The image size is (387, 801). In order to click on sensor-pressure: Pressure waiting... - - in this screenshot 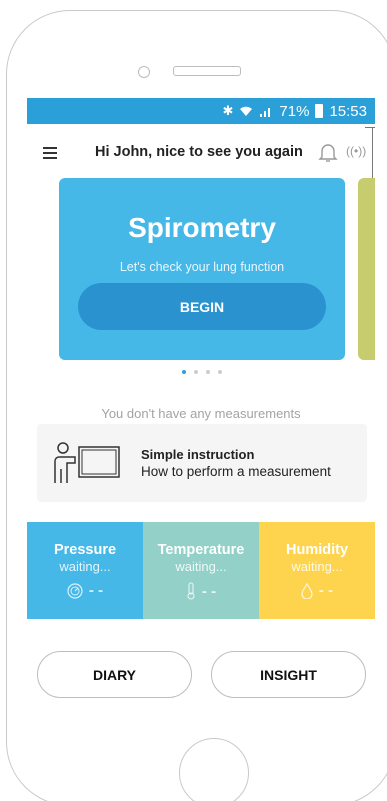, I will do `click(85, 570)`.